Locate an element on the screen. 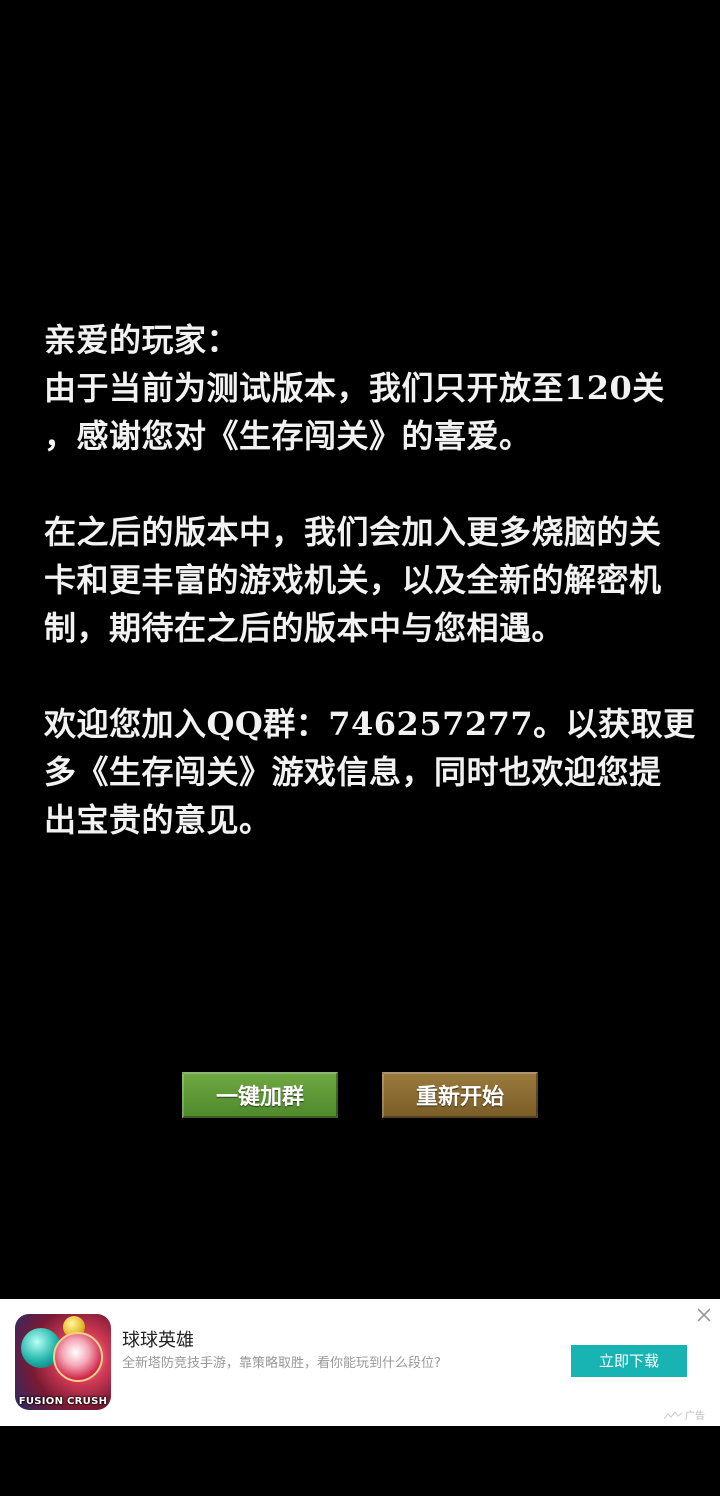 This screenshot has height=1496, width=720. notice-line: 卡和更丰富的游戏机关，以及全新的解密机 is located at coordinates (353, 580).